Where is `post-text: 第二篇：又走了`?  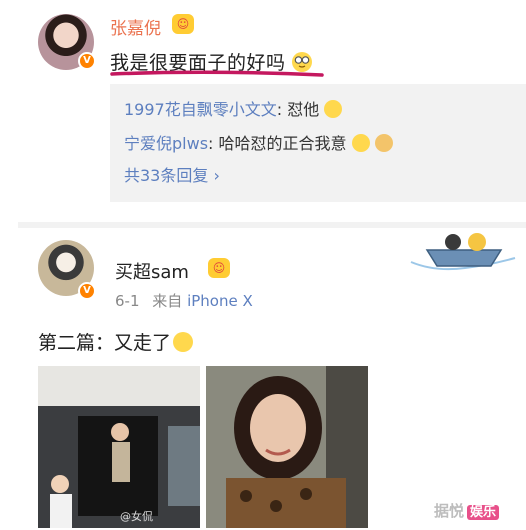 post-text: 第二篇：又走了 is located at coordinates (116, 341).